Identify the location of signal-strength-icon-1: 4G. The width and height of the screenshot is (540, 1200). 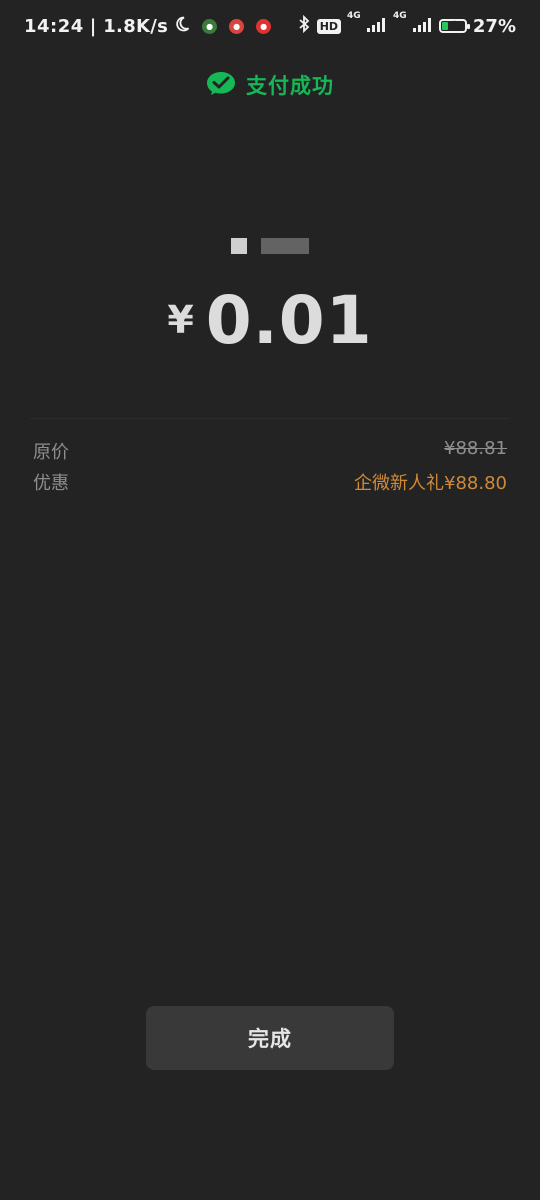
(367, 24).